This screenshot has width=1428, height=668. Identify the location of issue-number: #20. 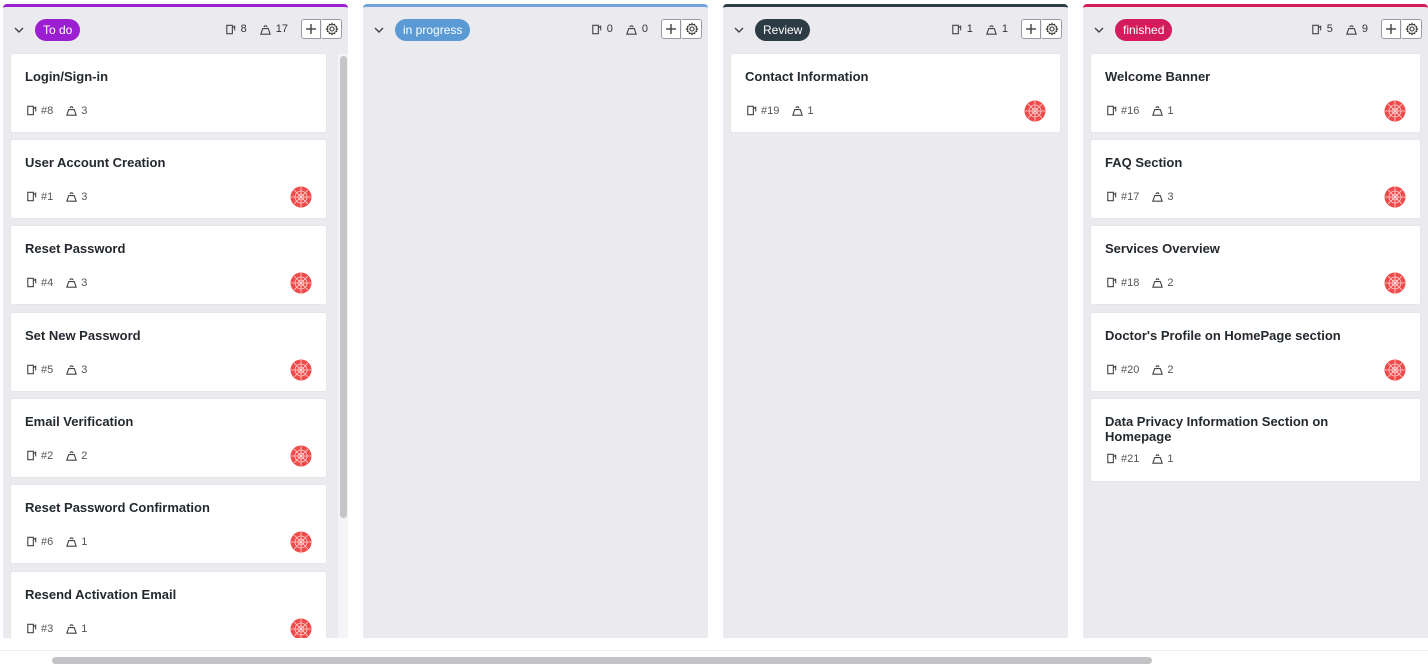
(1130, 369).